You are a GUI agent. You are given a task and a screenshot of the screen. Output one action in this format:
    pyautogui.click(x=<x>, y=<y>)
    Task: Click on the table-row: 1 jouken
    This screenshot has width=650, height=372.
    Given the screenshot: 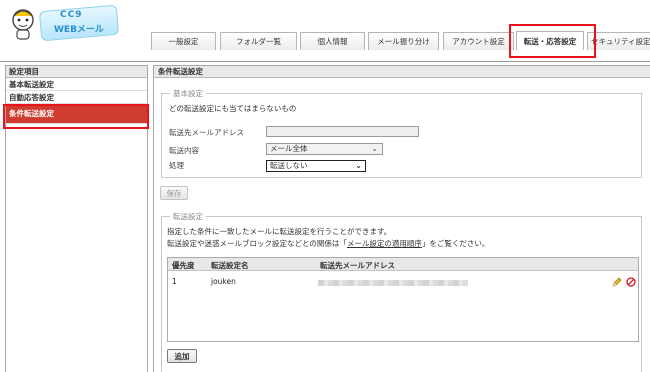 What is the action you would take?
    pyautogui.click(x=403, y=282)
    